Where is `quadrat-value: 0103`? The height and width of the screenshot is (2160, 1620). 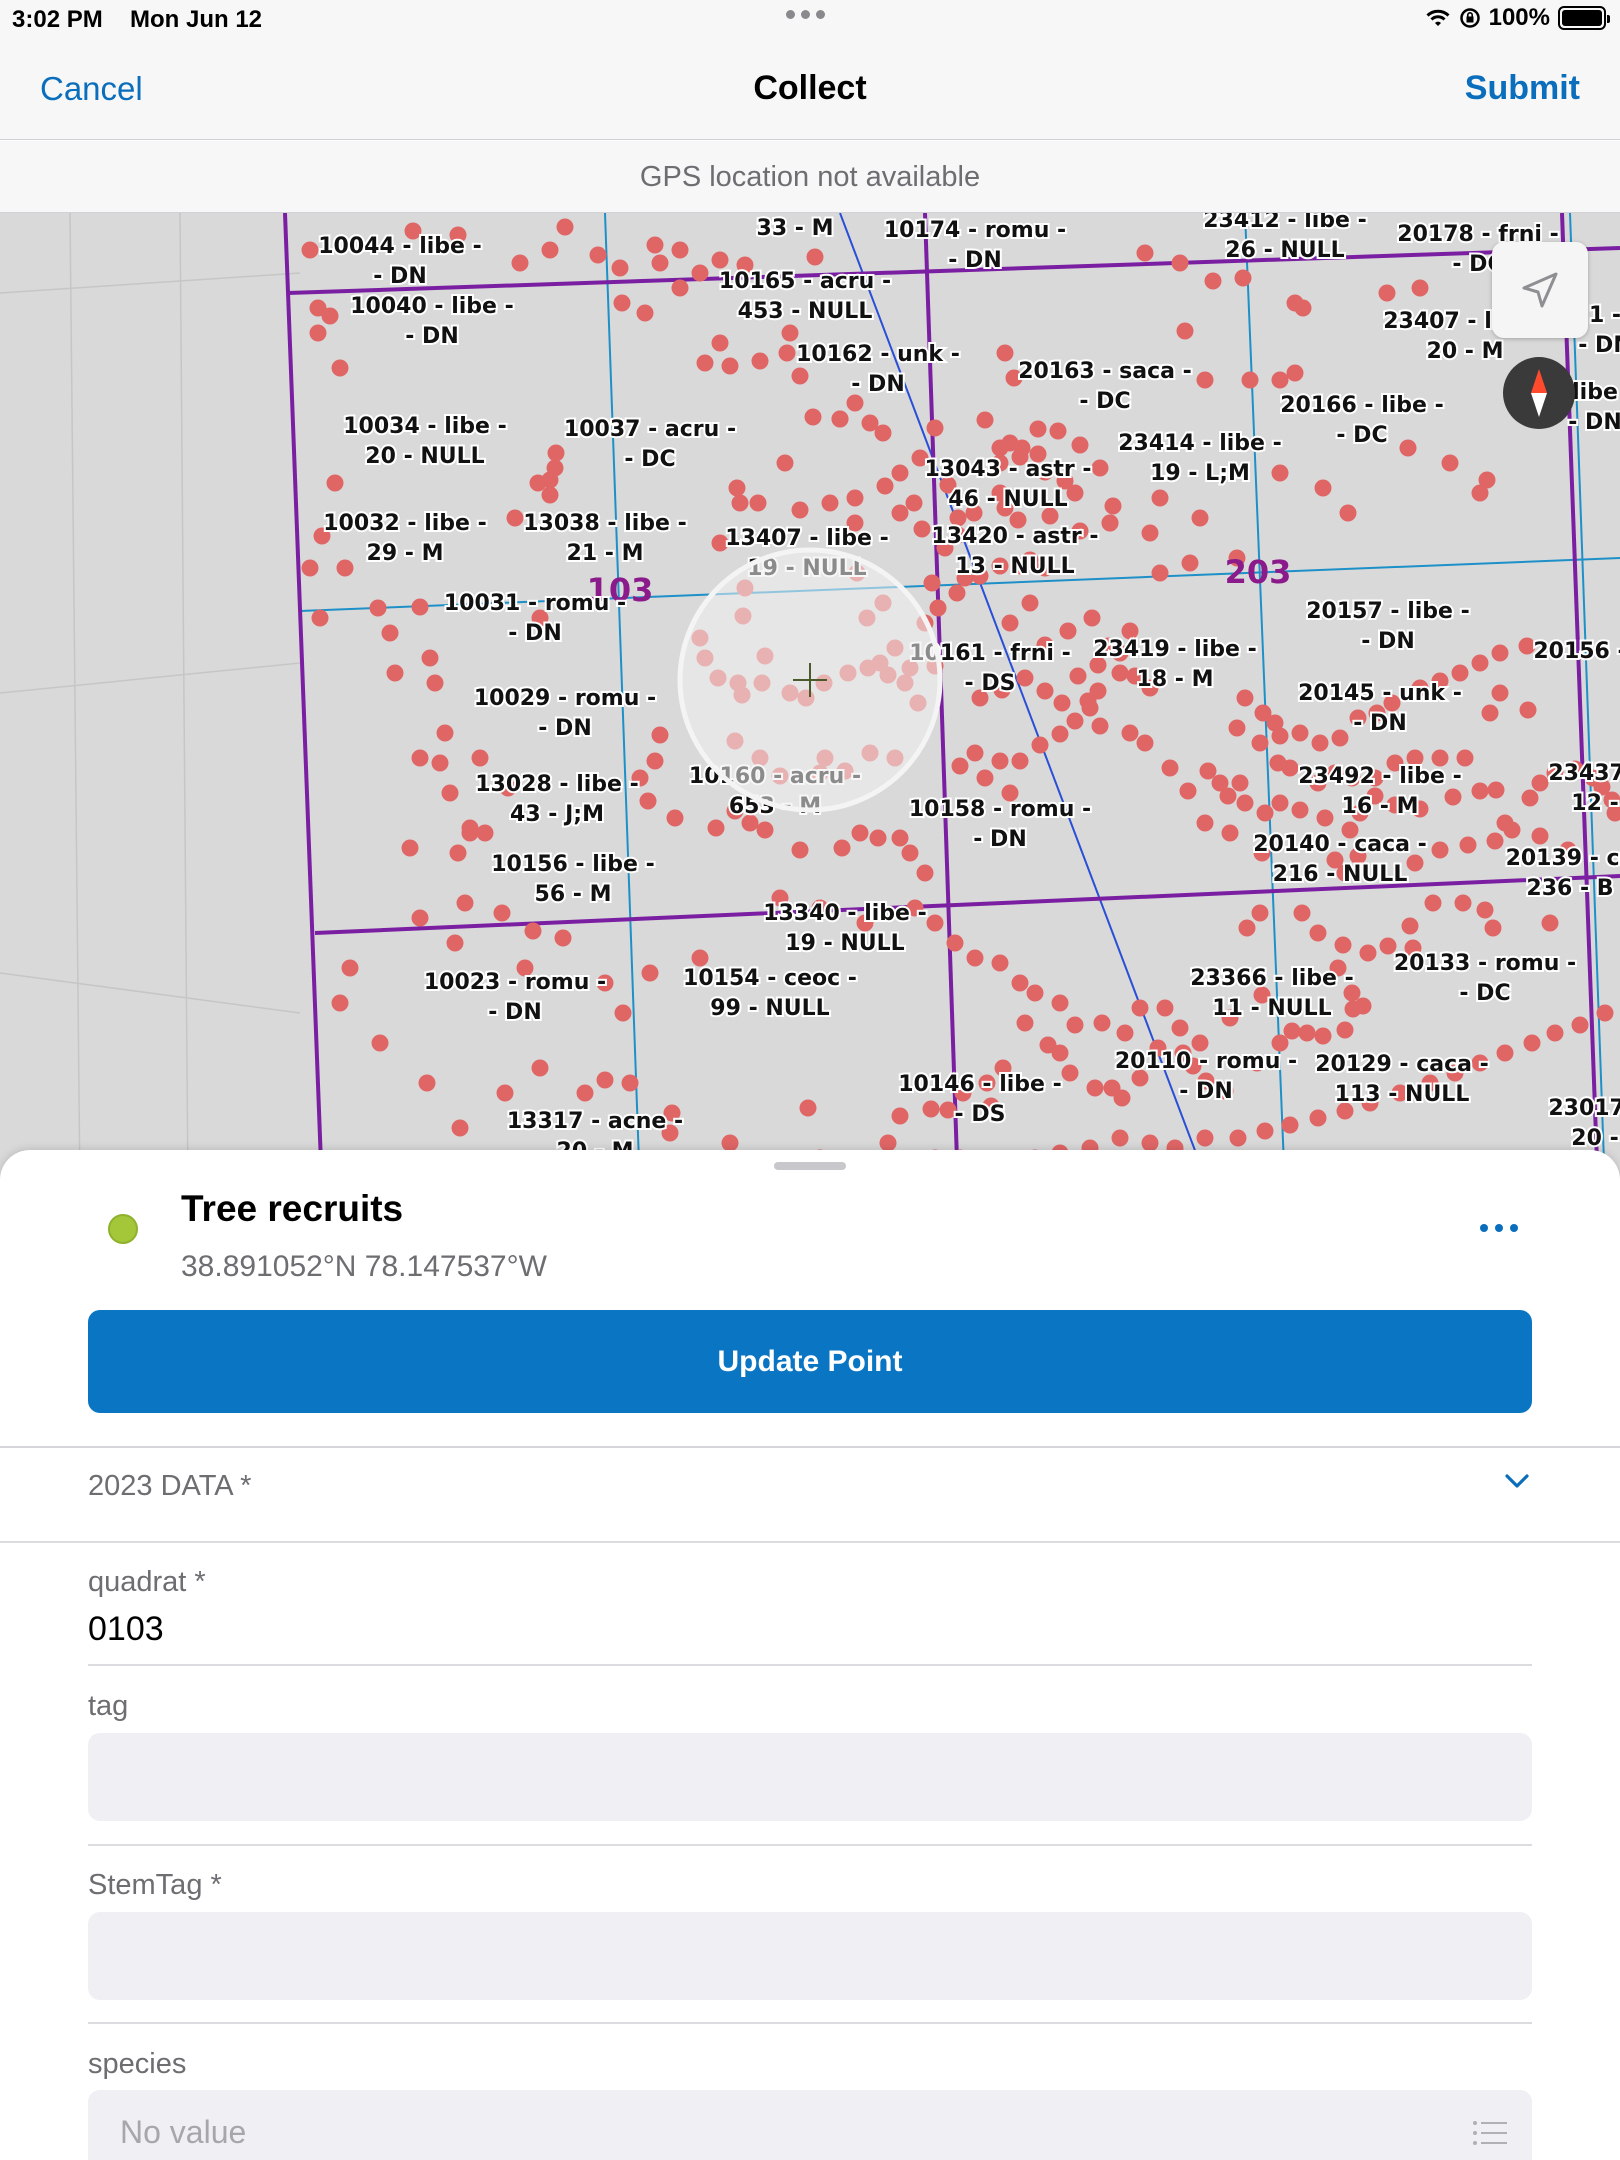 quadrat-value: 0103 is located at coordinates (126, 1629).